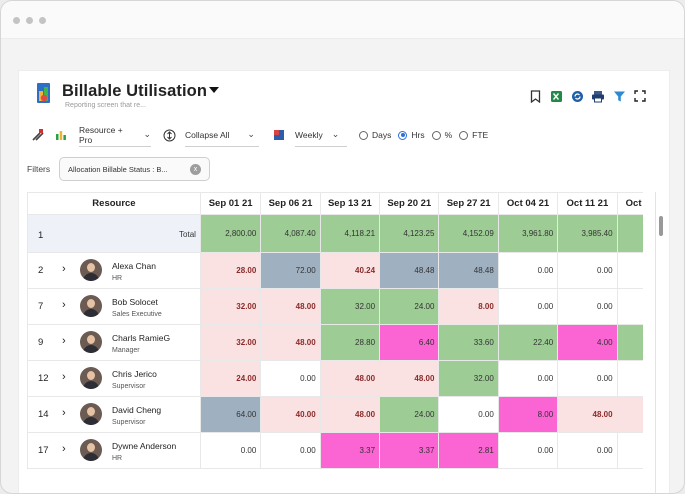  I want to click on column-header: Sep 01 21, so click(230, 203).